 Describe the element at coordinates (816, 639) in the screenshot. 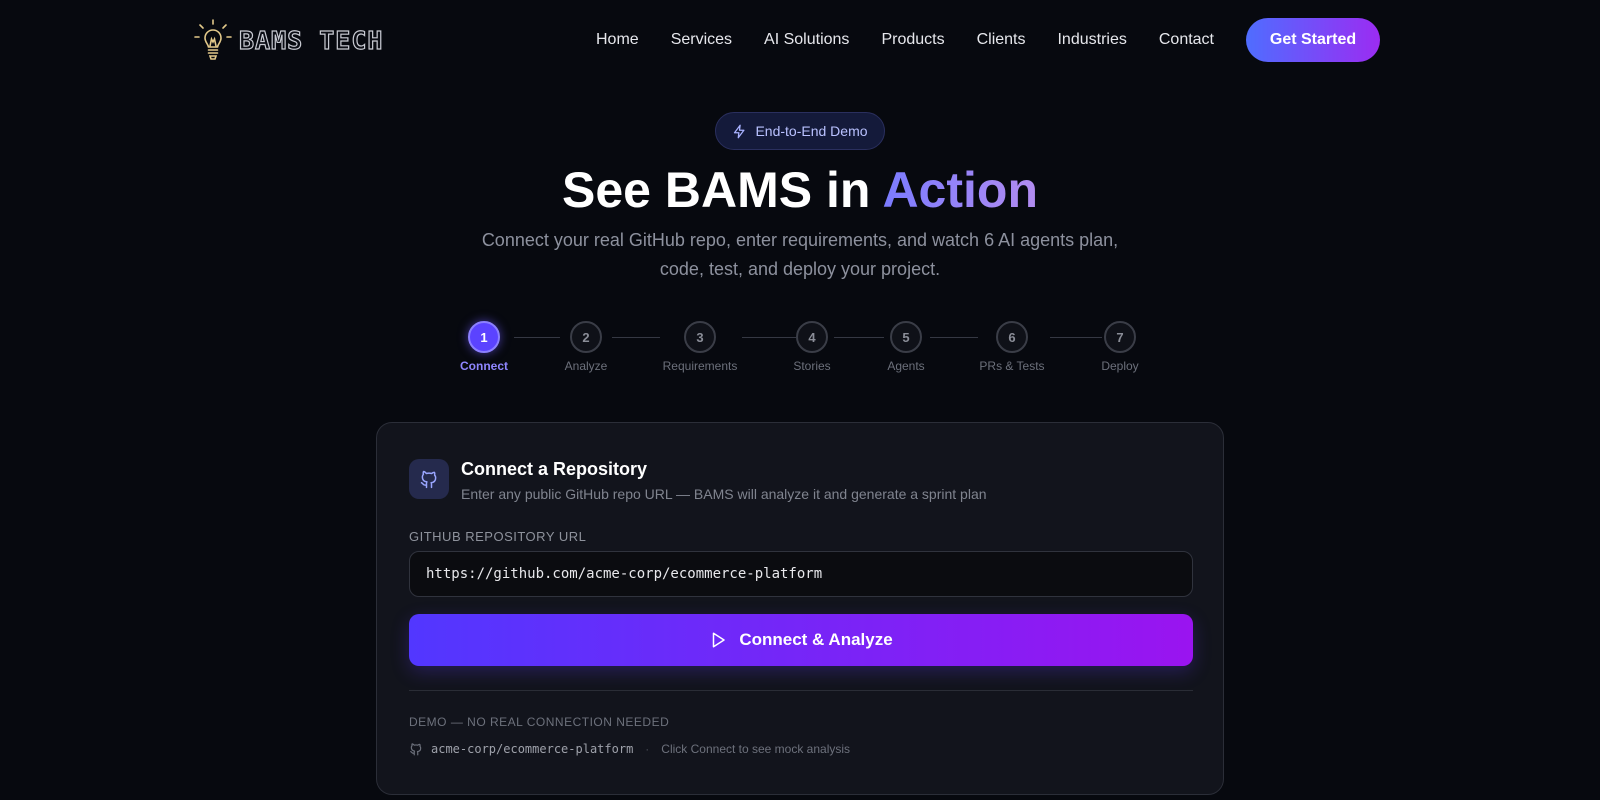

I see `connect-analyze-label: Connect & Analyze` at that location.